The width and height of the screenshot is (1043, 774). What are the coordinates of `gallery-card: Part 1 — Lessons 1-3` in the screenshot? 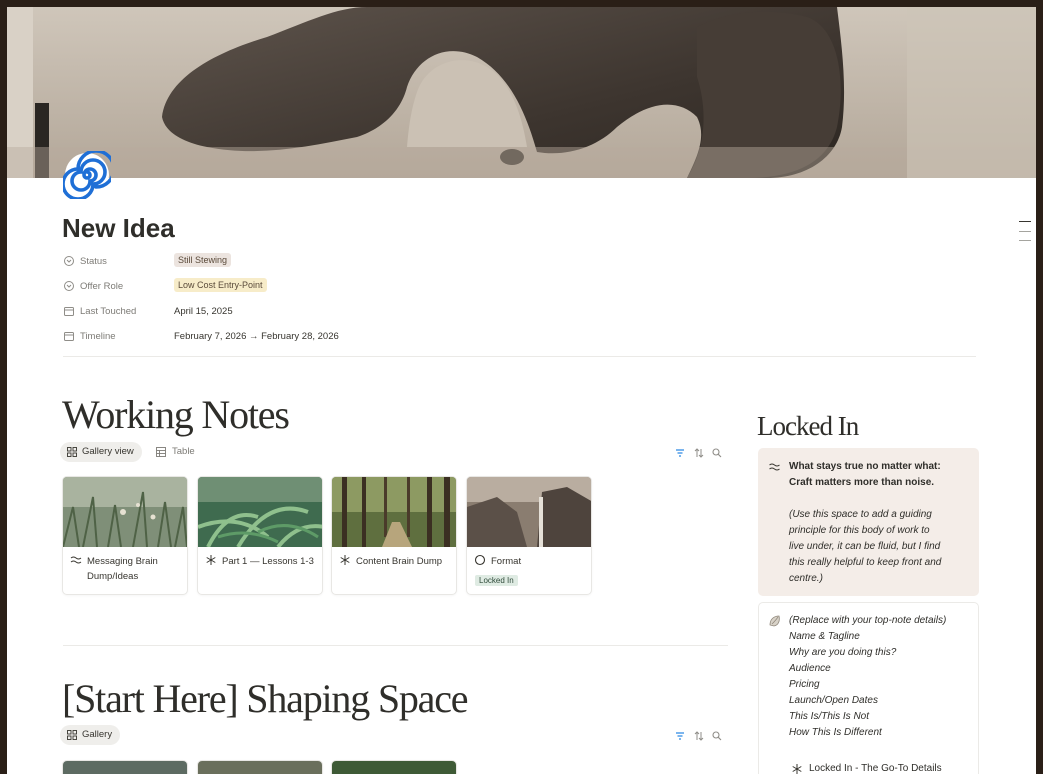 It's located at (260, 535).